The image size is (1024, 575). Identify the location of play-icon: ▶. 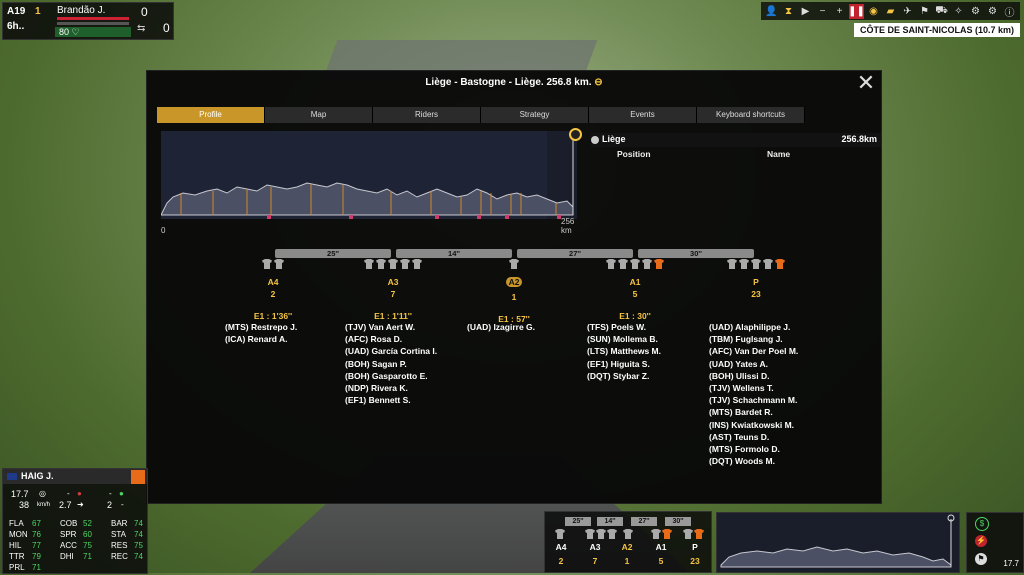
(805, 11).